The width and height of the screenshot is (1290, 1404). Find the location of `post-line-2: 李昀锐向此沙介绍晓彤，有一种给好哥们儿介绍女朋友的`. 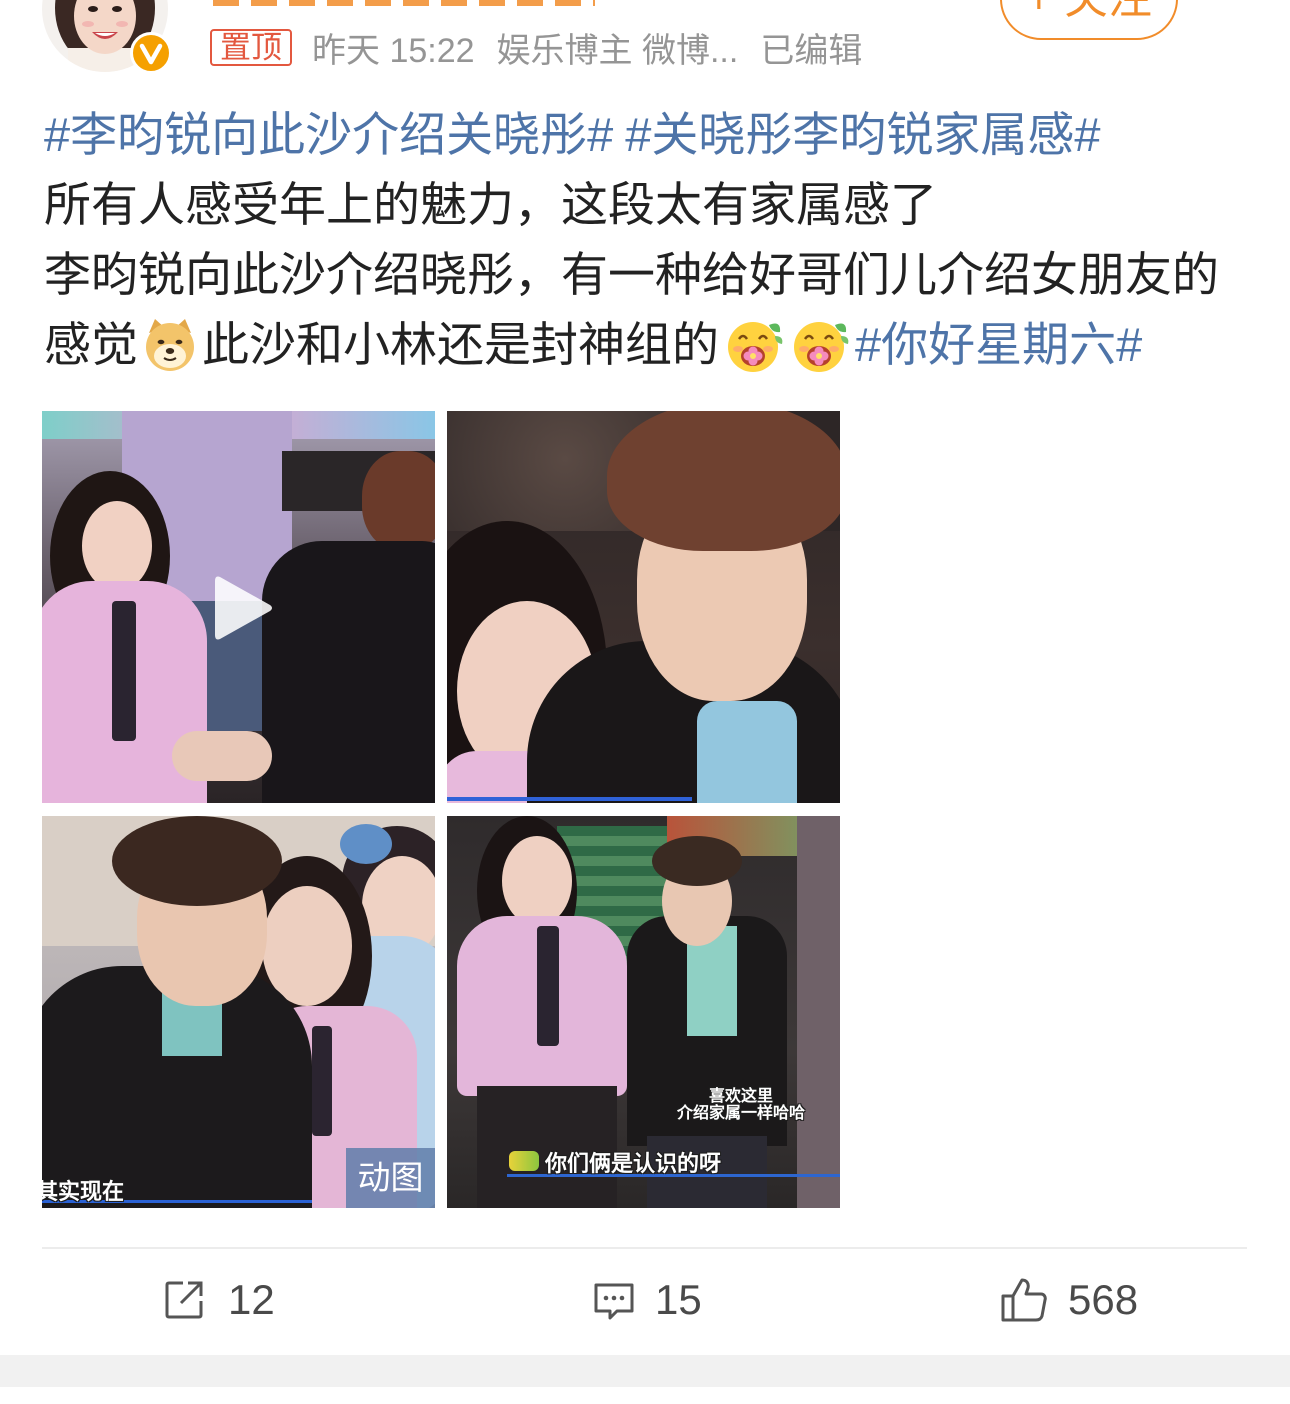

post-line-2: 李昀锐向此沙介绍晓彤，有一种给好哥们儿介绍女朋友的 is located at coordinates (631, 274).